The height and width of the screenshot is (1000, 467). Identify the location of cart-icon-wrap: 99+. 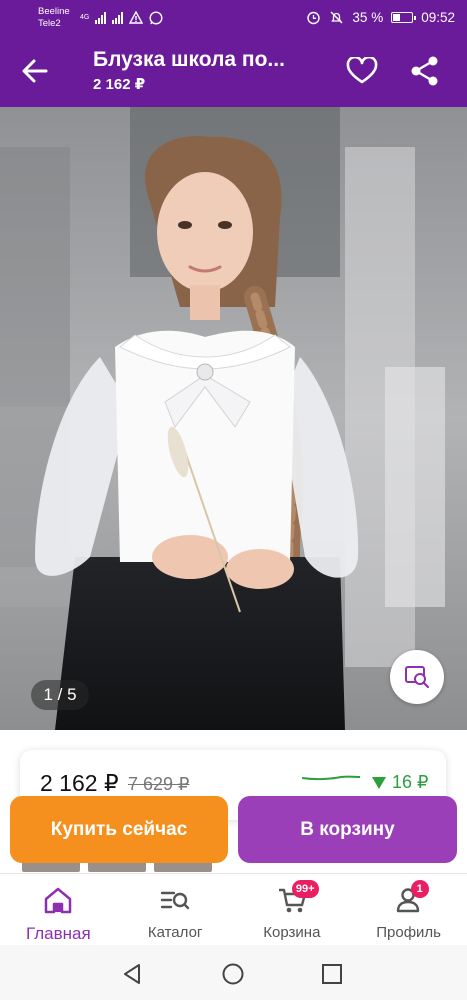
(297, 898).